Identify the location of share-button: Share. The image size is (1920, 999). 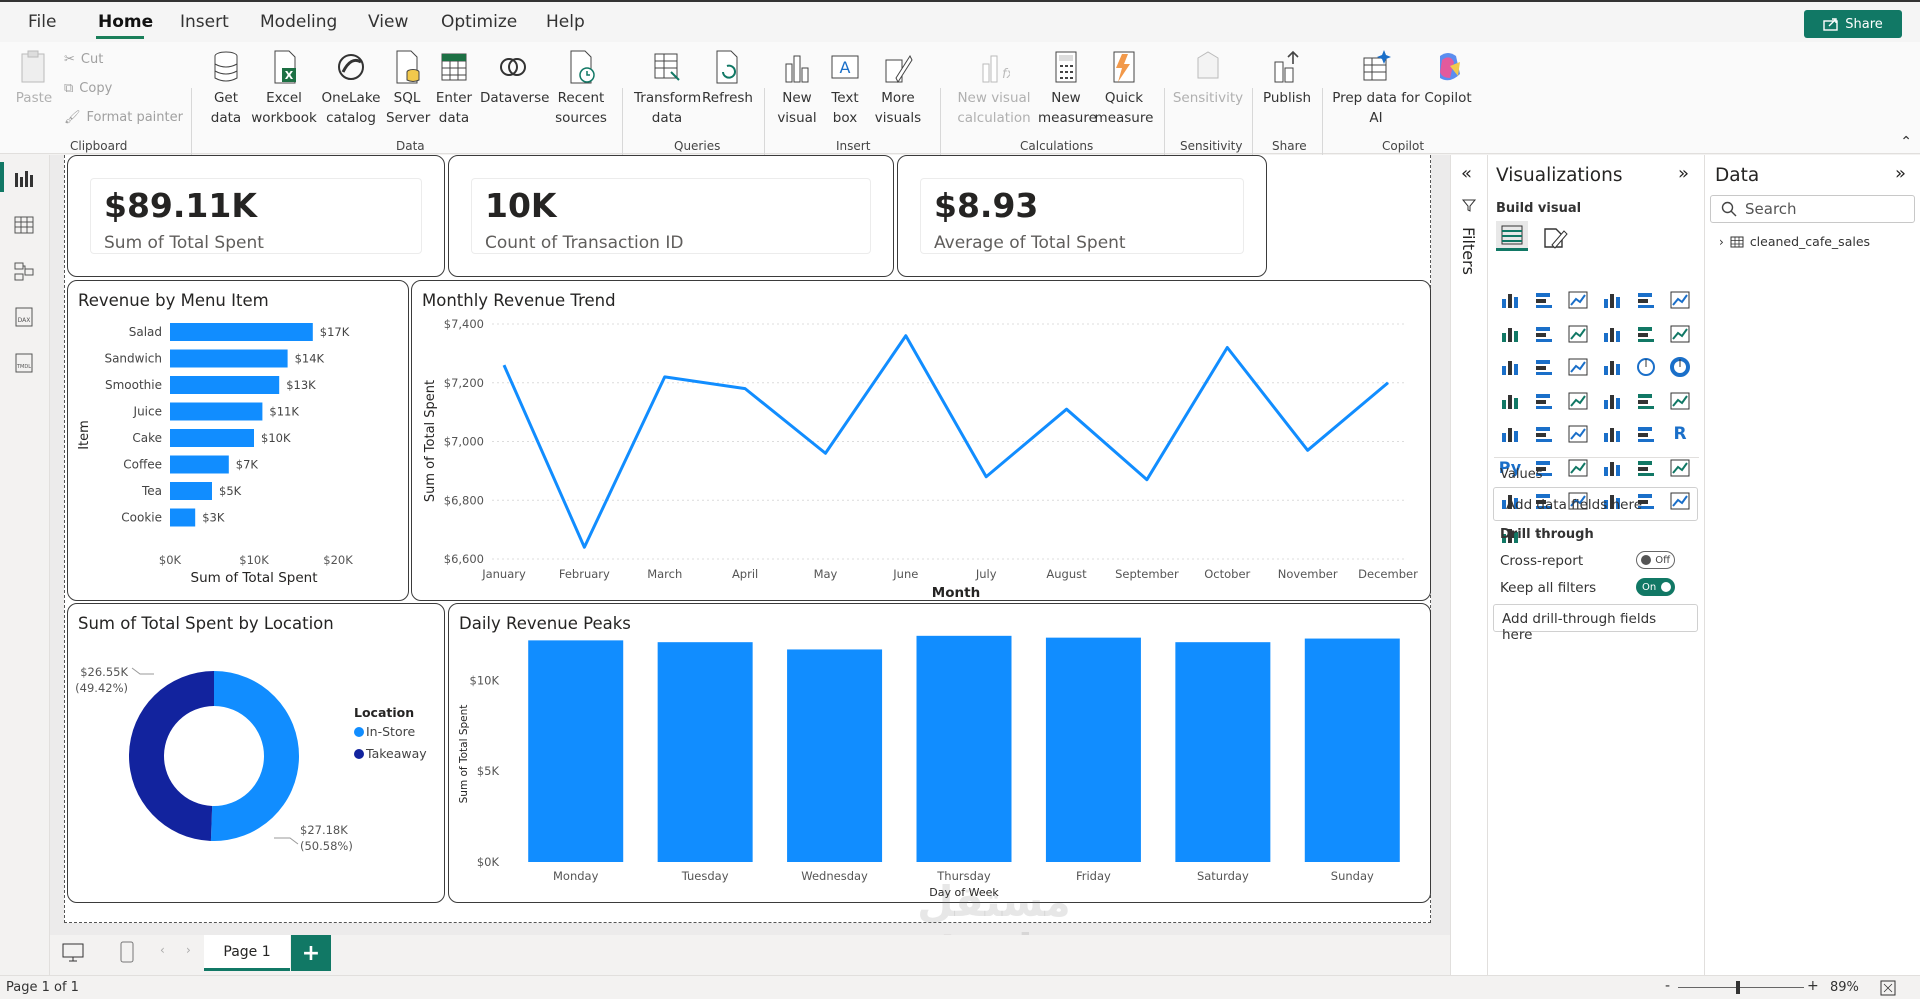
(1853, 24).